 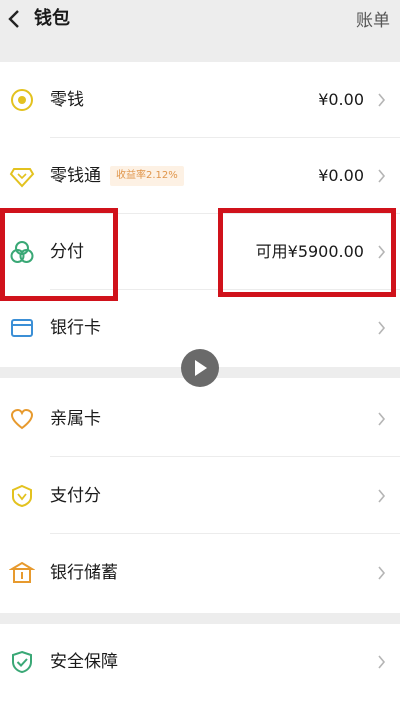 I want to click on wallet-item-label: 银行储蓄, so click(x=84, y=573).